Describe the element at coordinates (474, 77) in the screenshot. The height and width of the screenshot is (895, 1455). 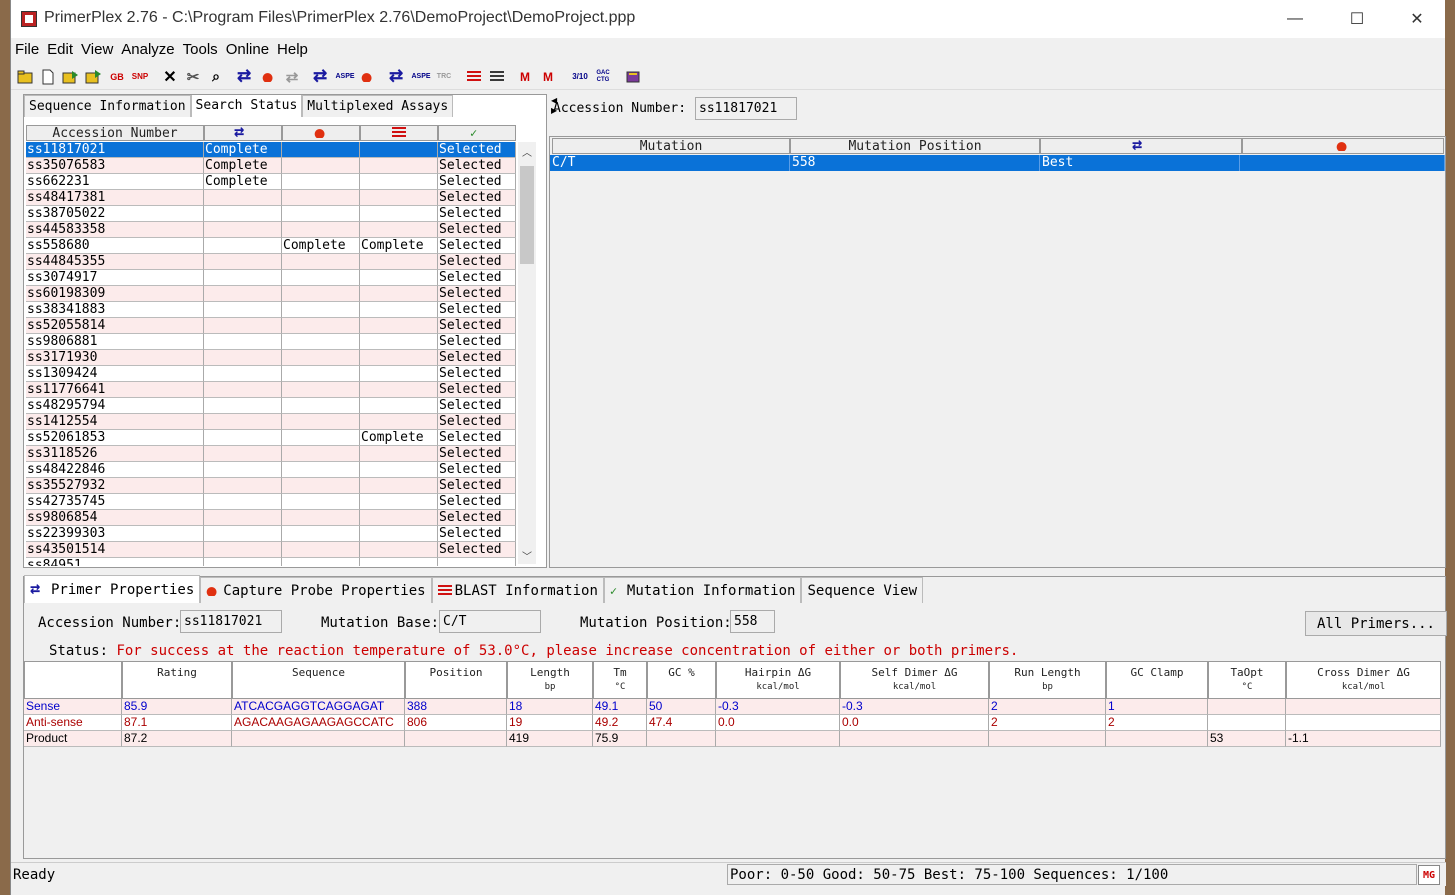
I see `blast-icon` at that location.